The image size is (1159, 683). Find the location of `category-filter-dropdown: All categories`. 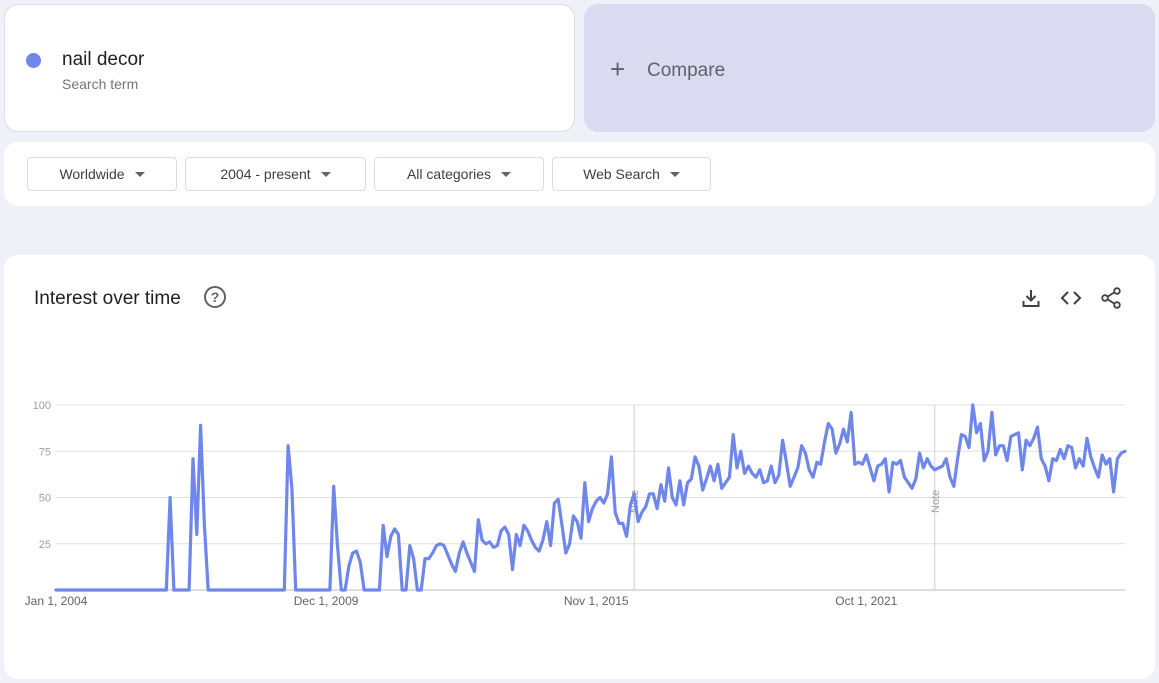

category-filter-dropdown: All categories is located at coordinates (459, 174).